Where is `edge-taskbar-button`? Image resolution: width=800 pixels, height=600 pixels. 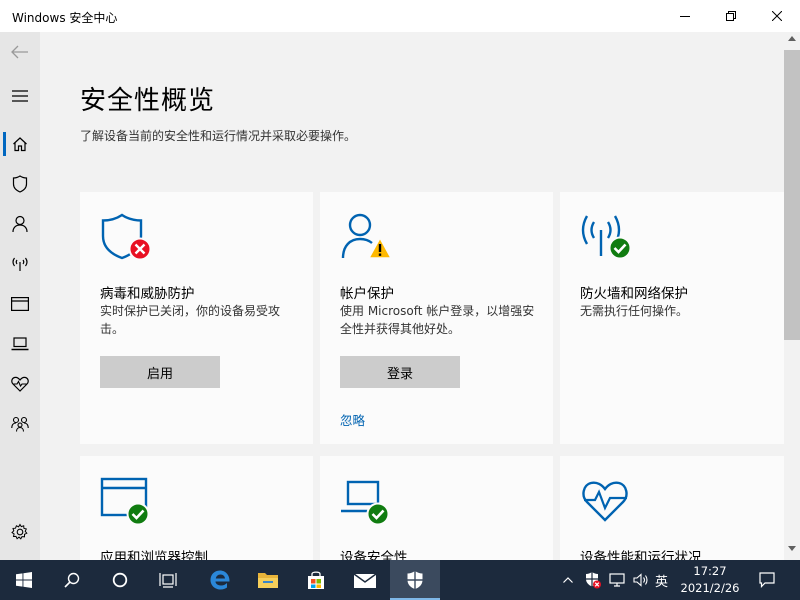
edge-taskbar-button is located at coordinates (220, 580).